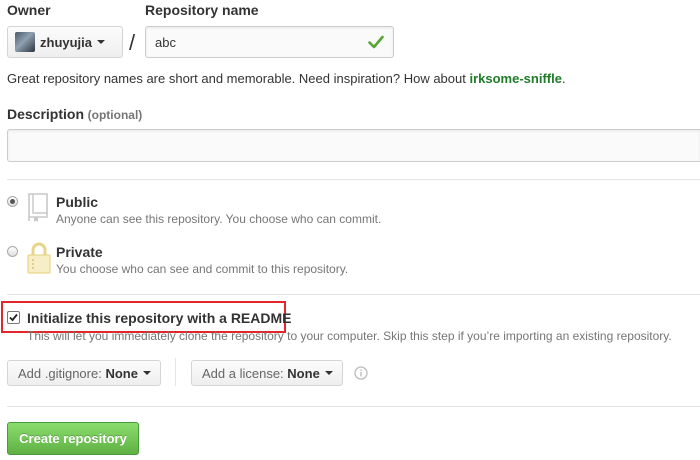 The image size is (700, 460). I want to click on readme-checkbox, so click(13, 317).